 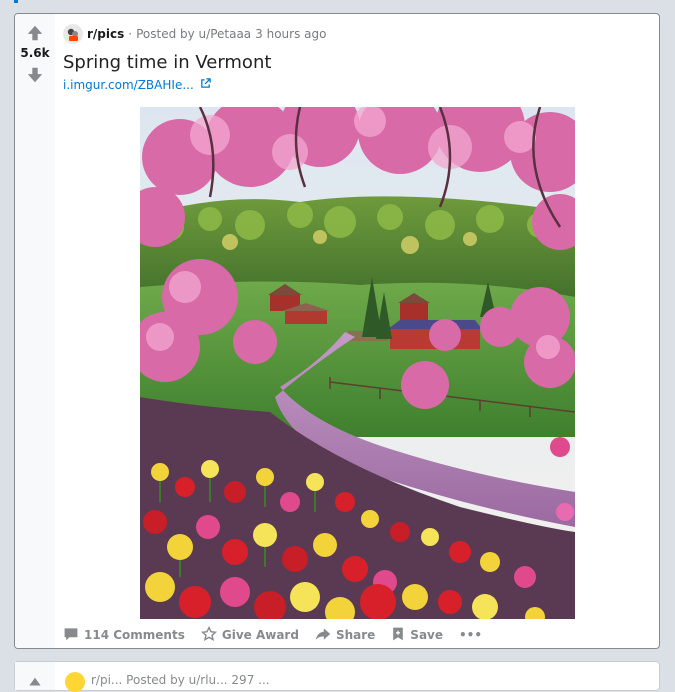 What do you see at coordinates (105, 34) in the screenshot?
I see `subreddit-link: r/pics` at bounding box center [105, 34].